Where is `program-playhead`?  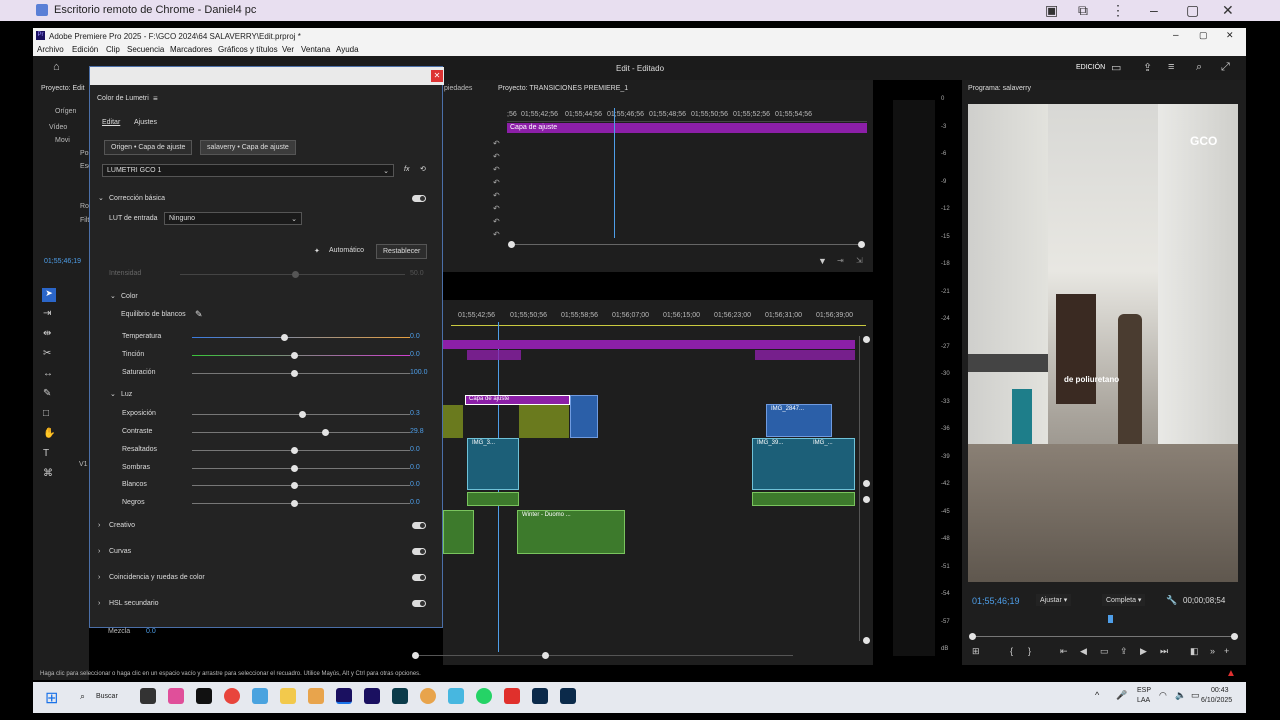
program-playhead is located at coordinates (1110, 619).